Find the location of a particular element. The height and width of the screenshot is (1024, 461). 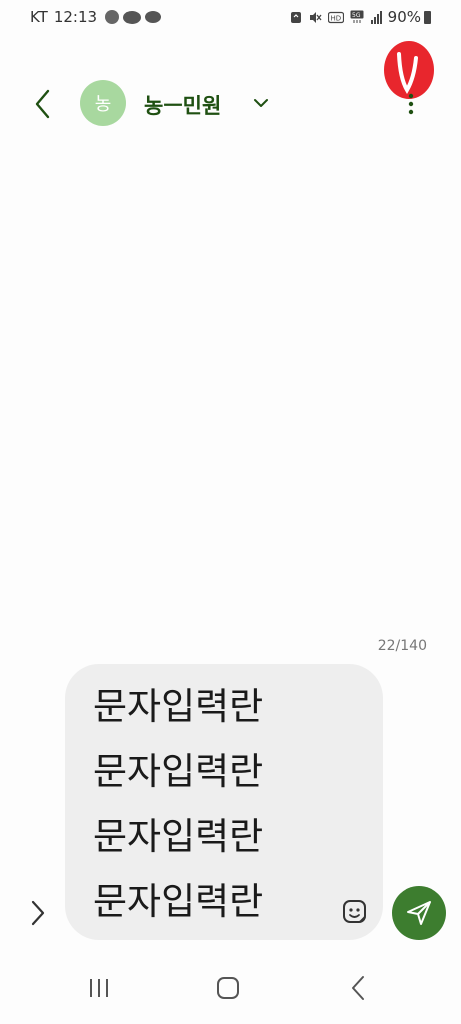

hd-icon: HD is located at coordinates (335, 17).